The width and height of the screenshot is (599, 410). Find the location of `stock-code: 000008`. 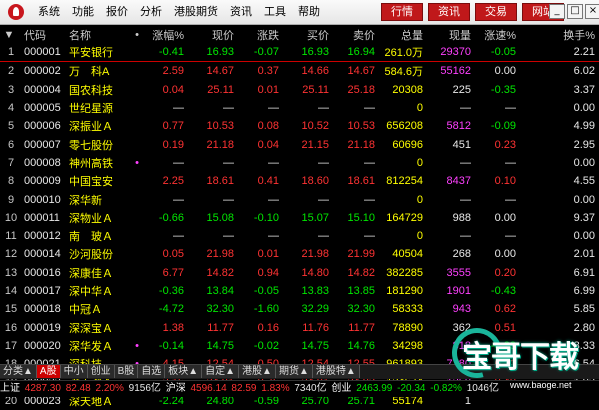

stock-code: 000008 is located at coordinates (42, 162).